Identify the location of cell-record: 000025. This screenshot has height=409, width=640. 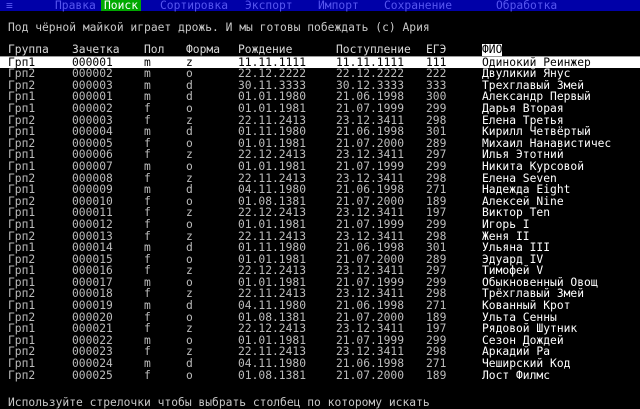
(92, 375).